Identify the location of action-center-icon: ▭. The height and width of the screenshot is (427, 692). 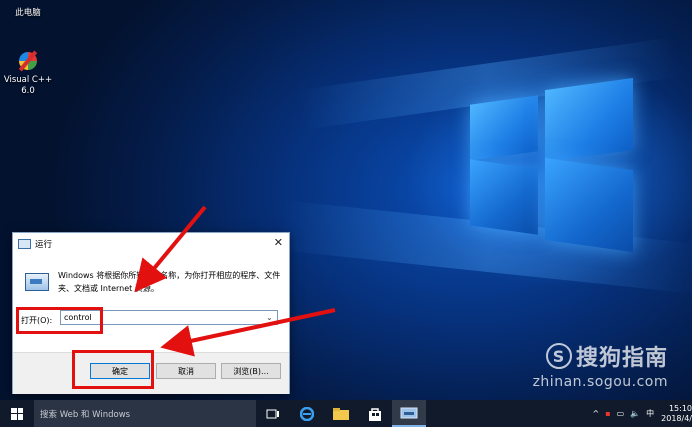
(621, 413).